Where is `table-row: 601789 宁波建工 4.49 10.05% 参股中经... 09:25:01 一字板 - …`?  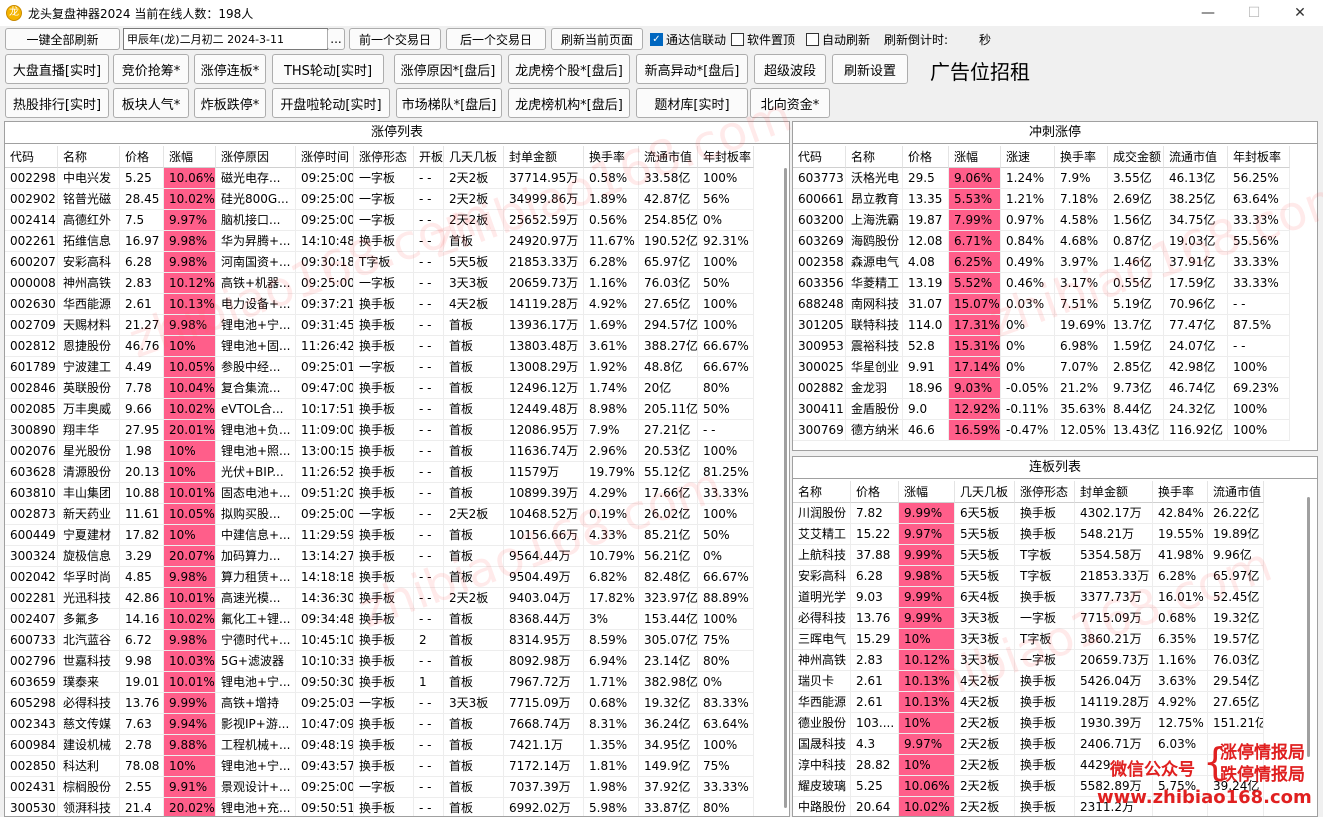 table-row: 601789 宁波建工 4.49 10.05% 参股中经... 09:25:01 一字板 - … is located at coordinates (379, 367).